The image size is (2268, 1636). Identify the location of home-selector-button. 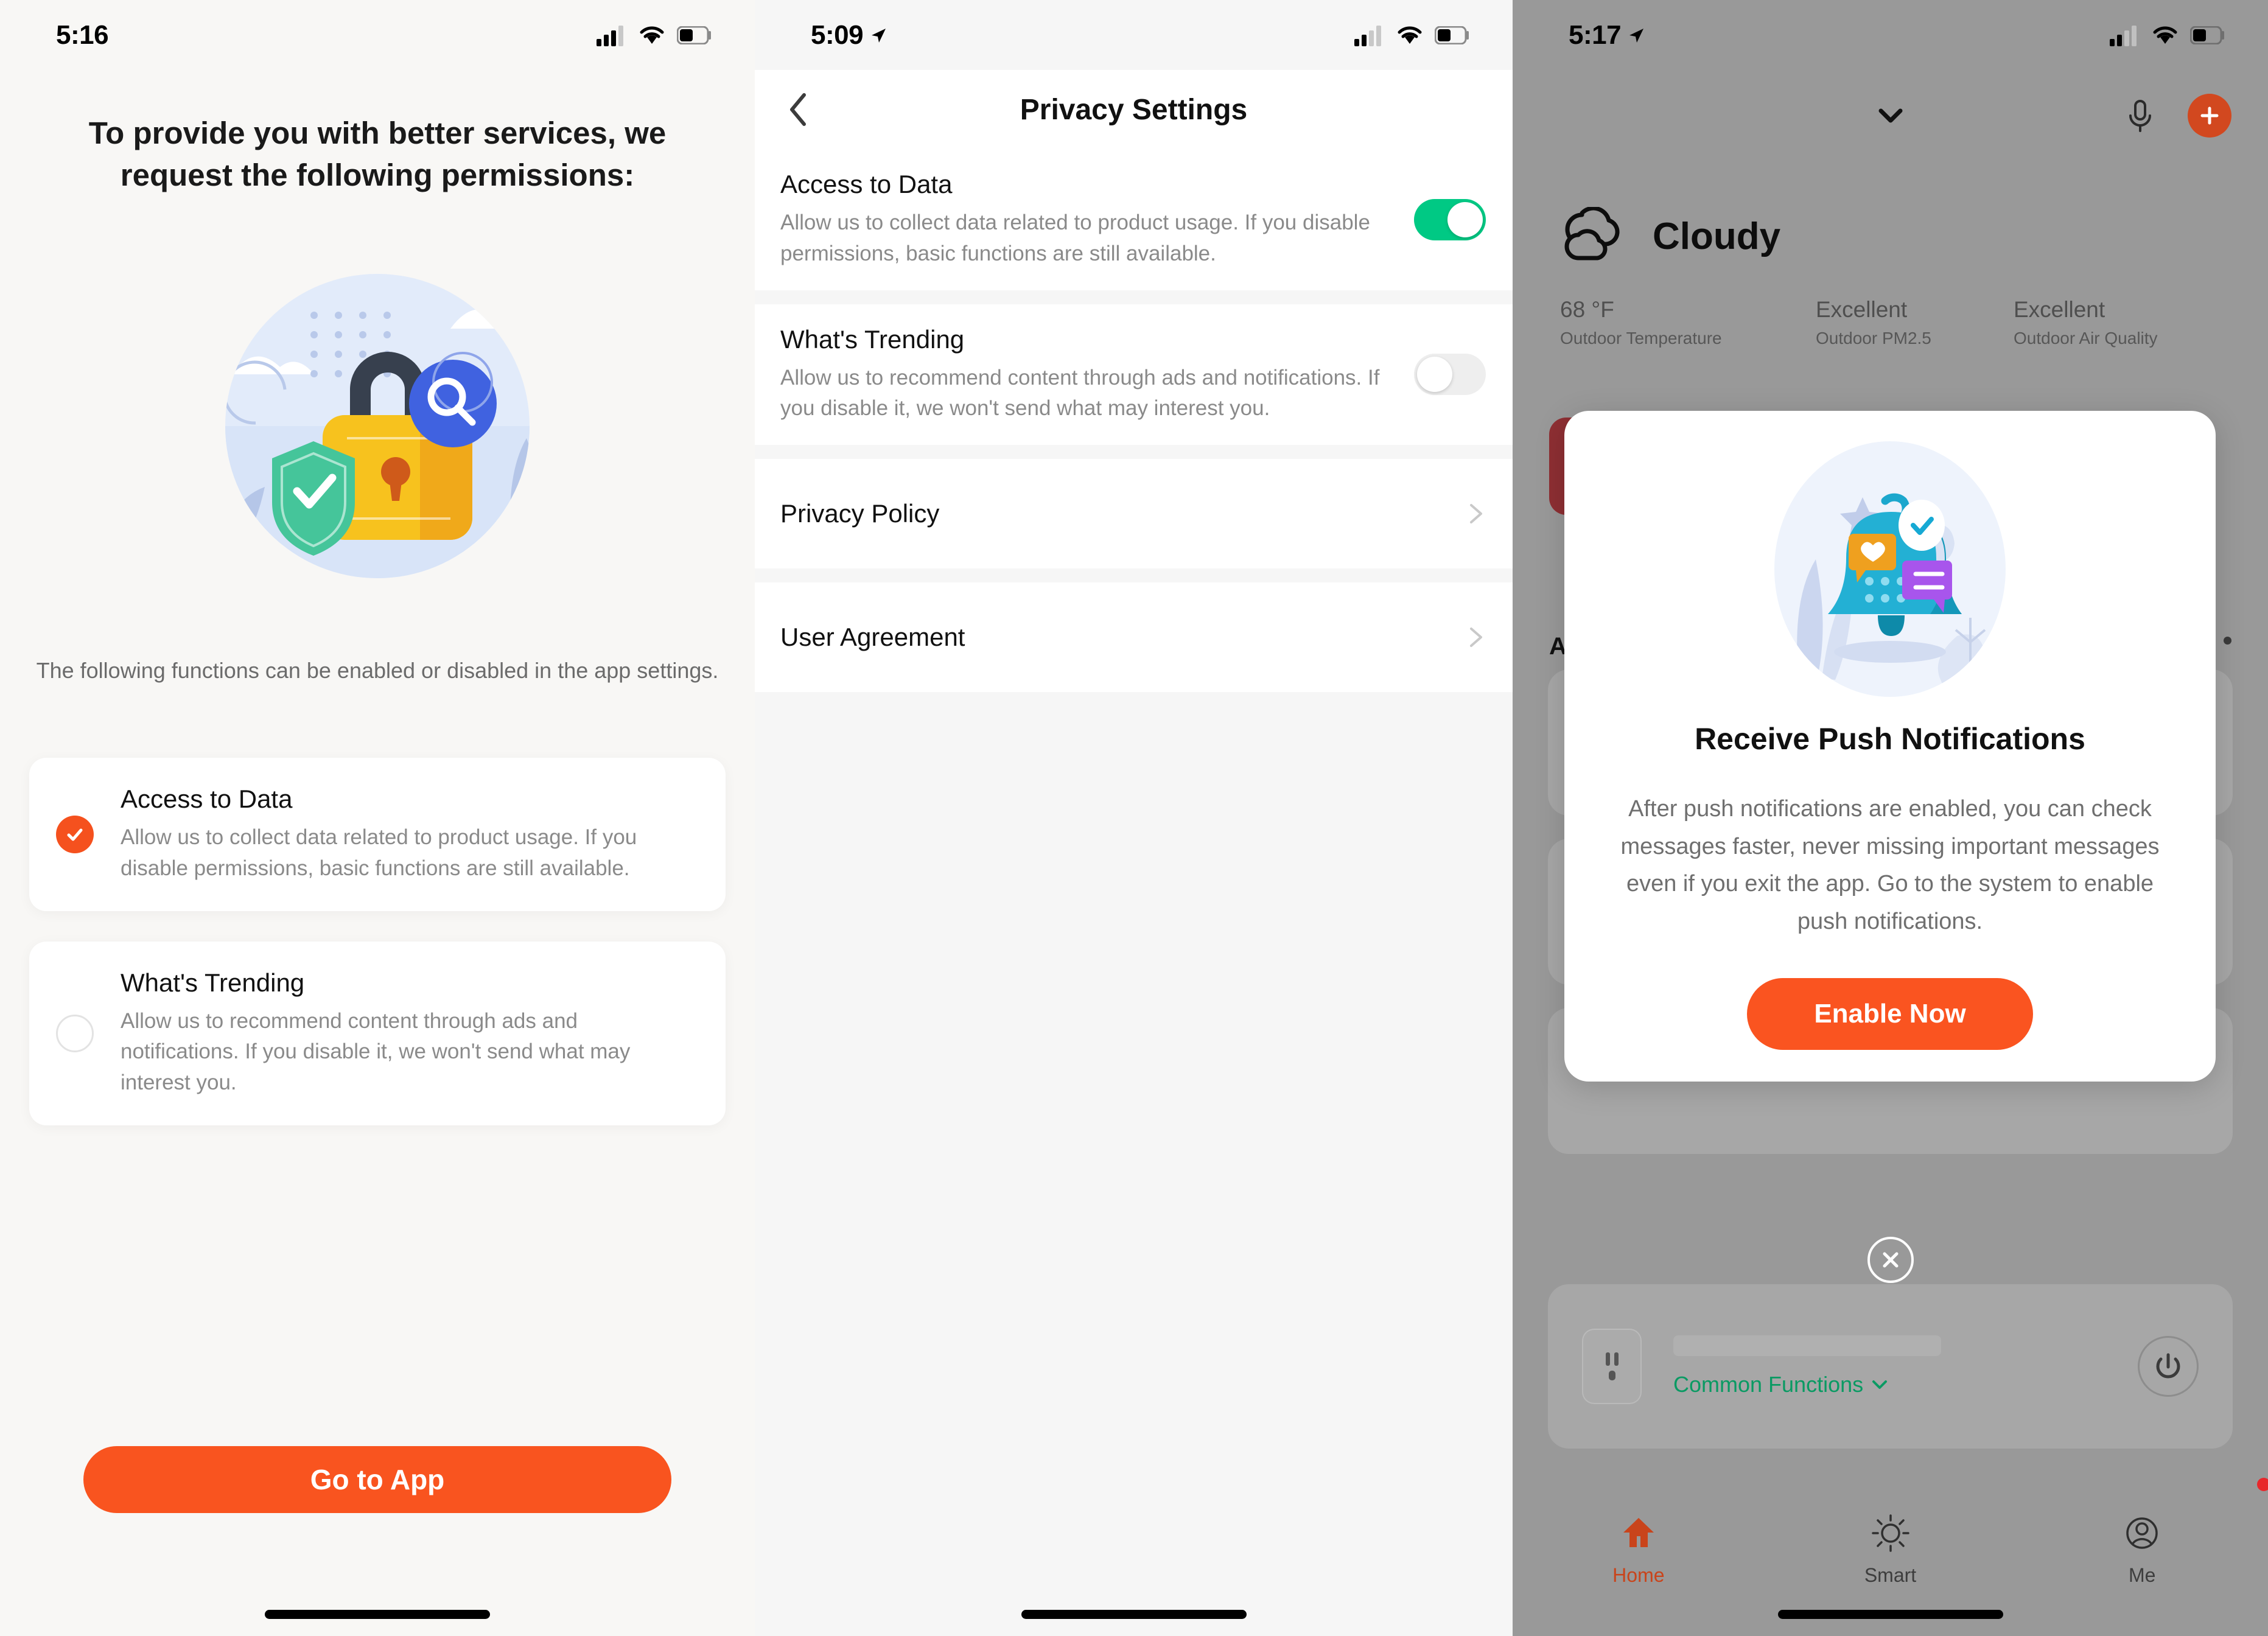
(1890, 115).